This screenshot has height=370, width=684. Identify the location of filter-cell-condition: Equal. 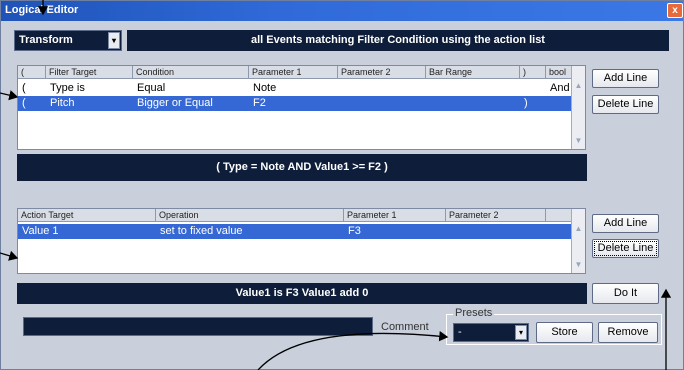
(151, 88).